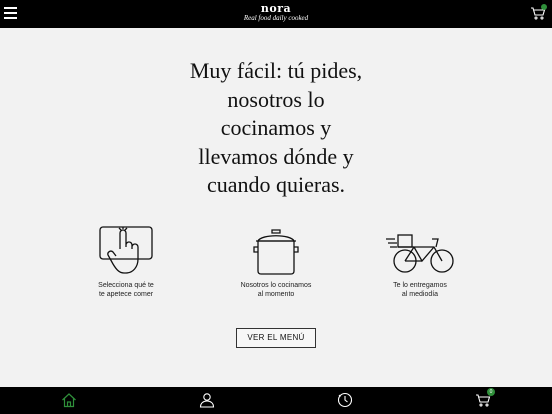  I want to click on hero-line: nosotros lo, so click(276, 99).